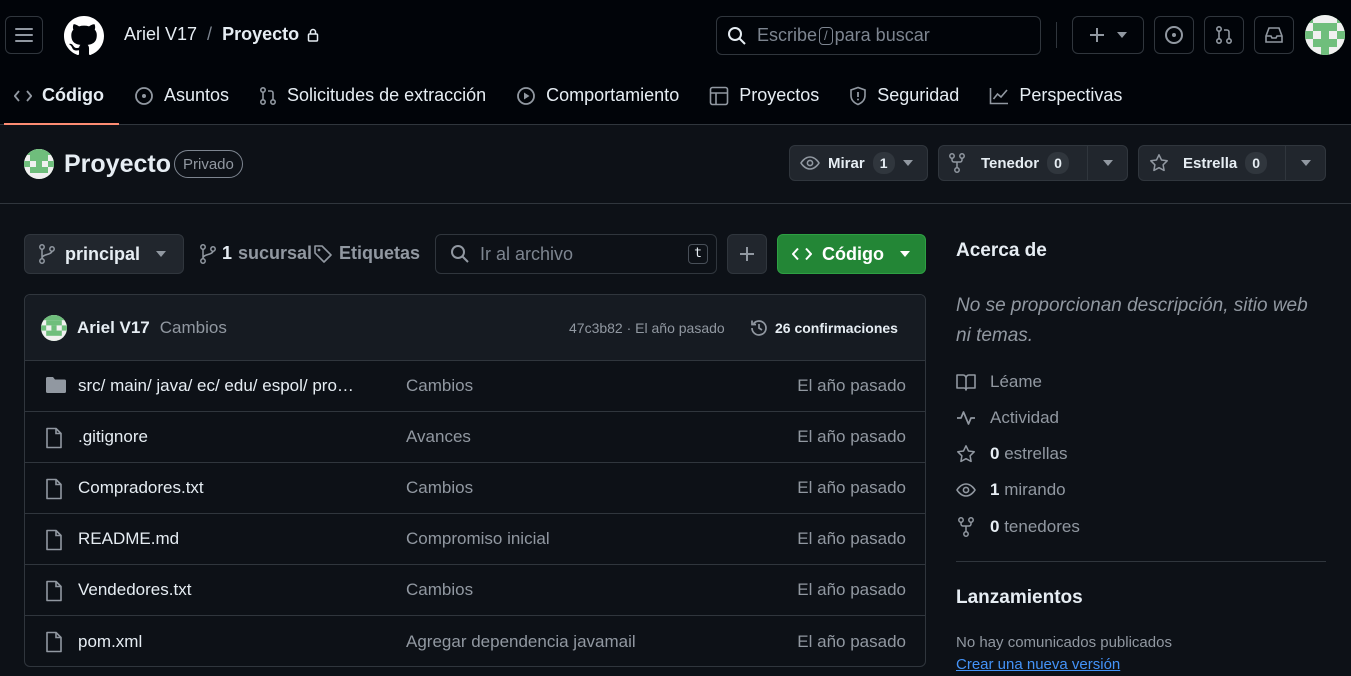 This screenshot has width=1351, height=676. I want to click on go-to-file-placeholder: Ir al archivo, so click(527, 253).